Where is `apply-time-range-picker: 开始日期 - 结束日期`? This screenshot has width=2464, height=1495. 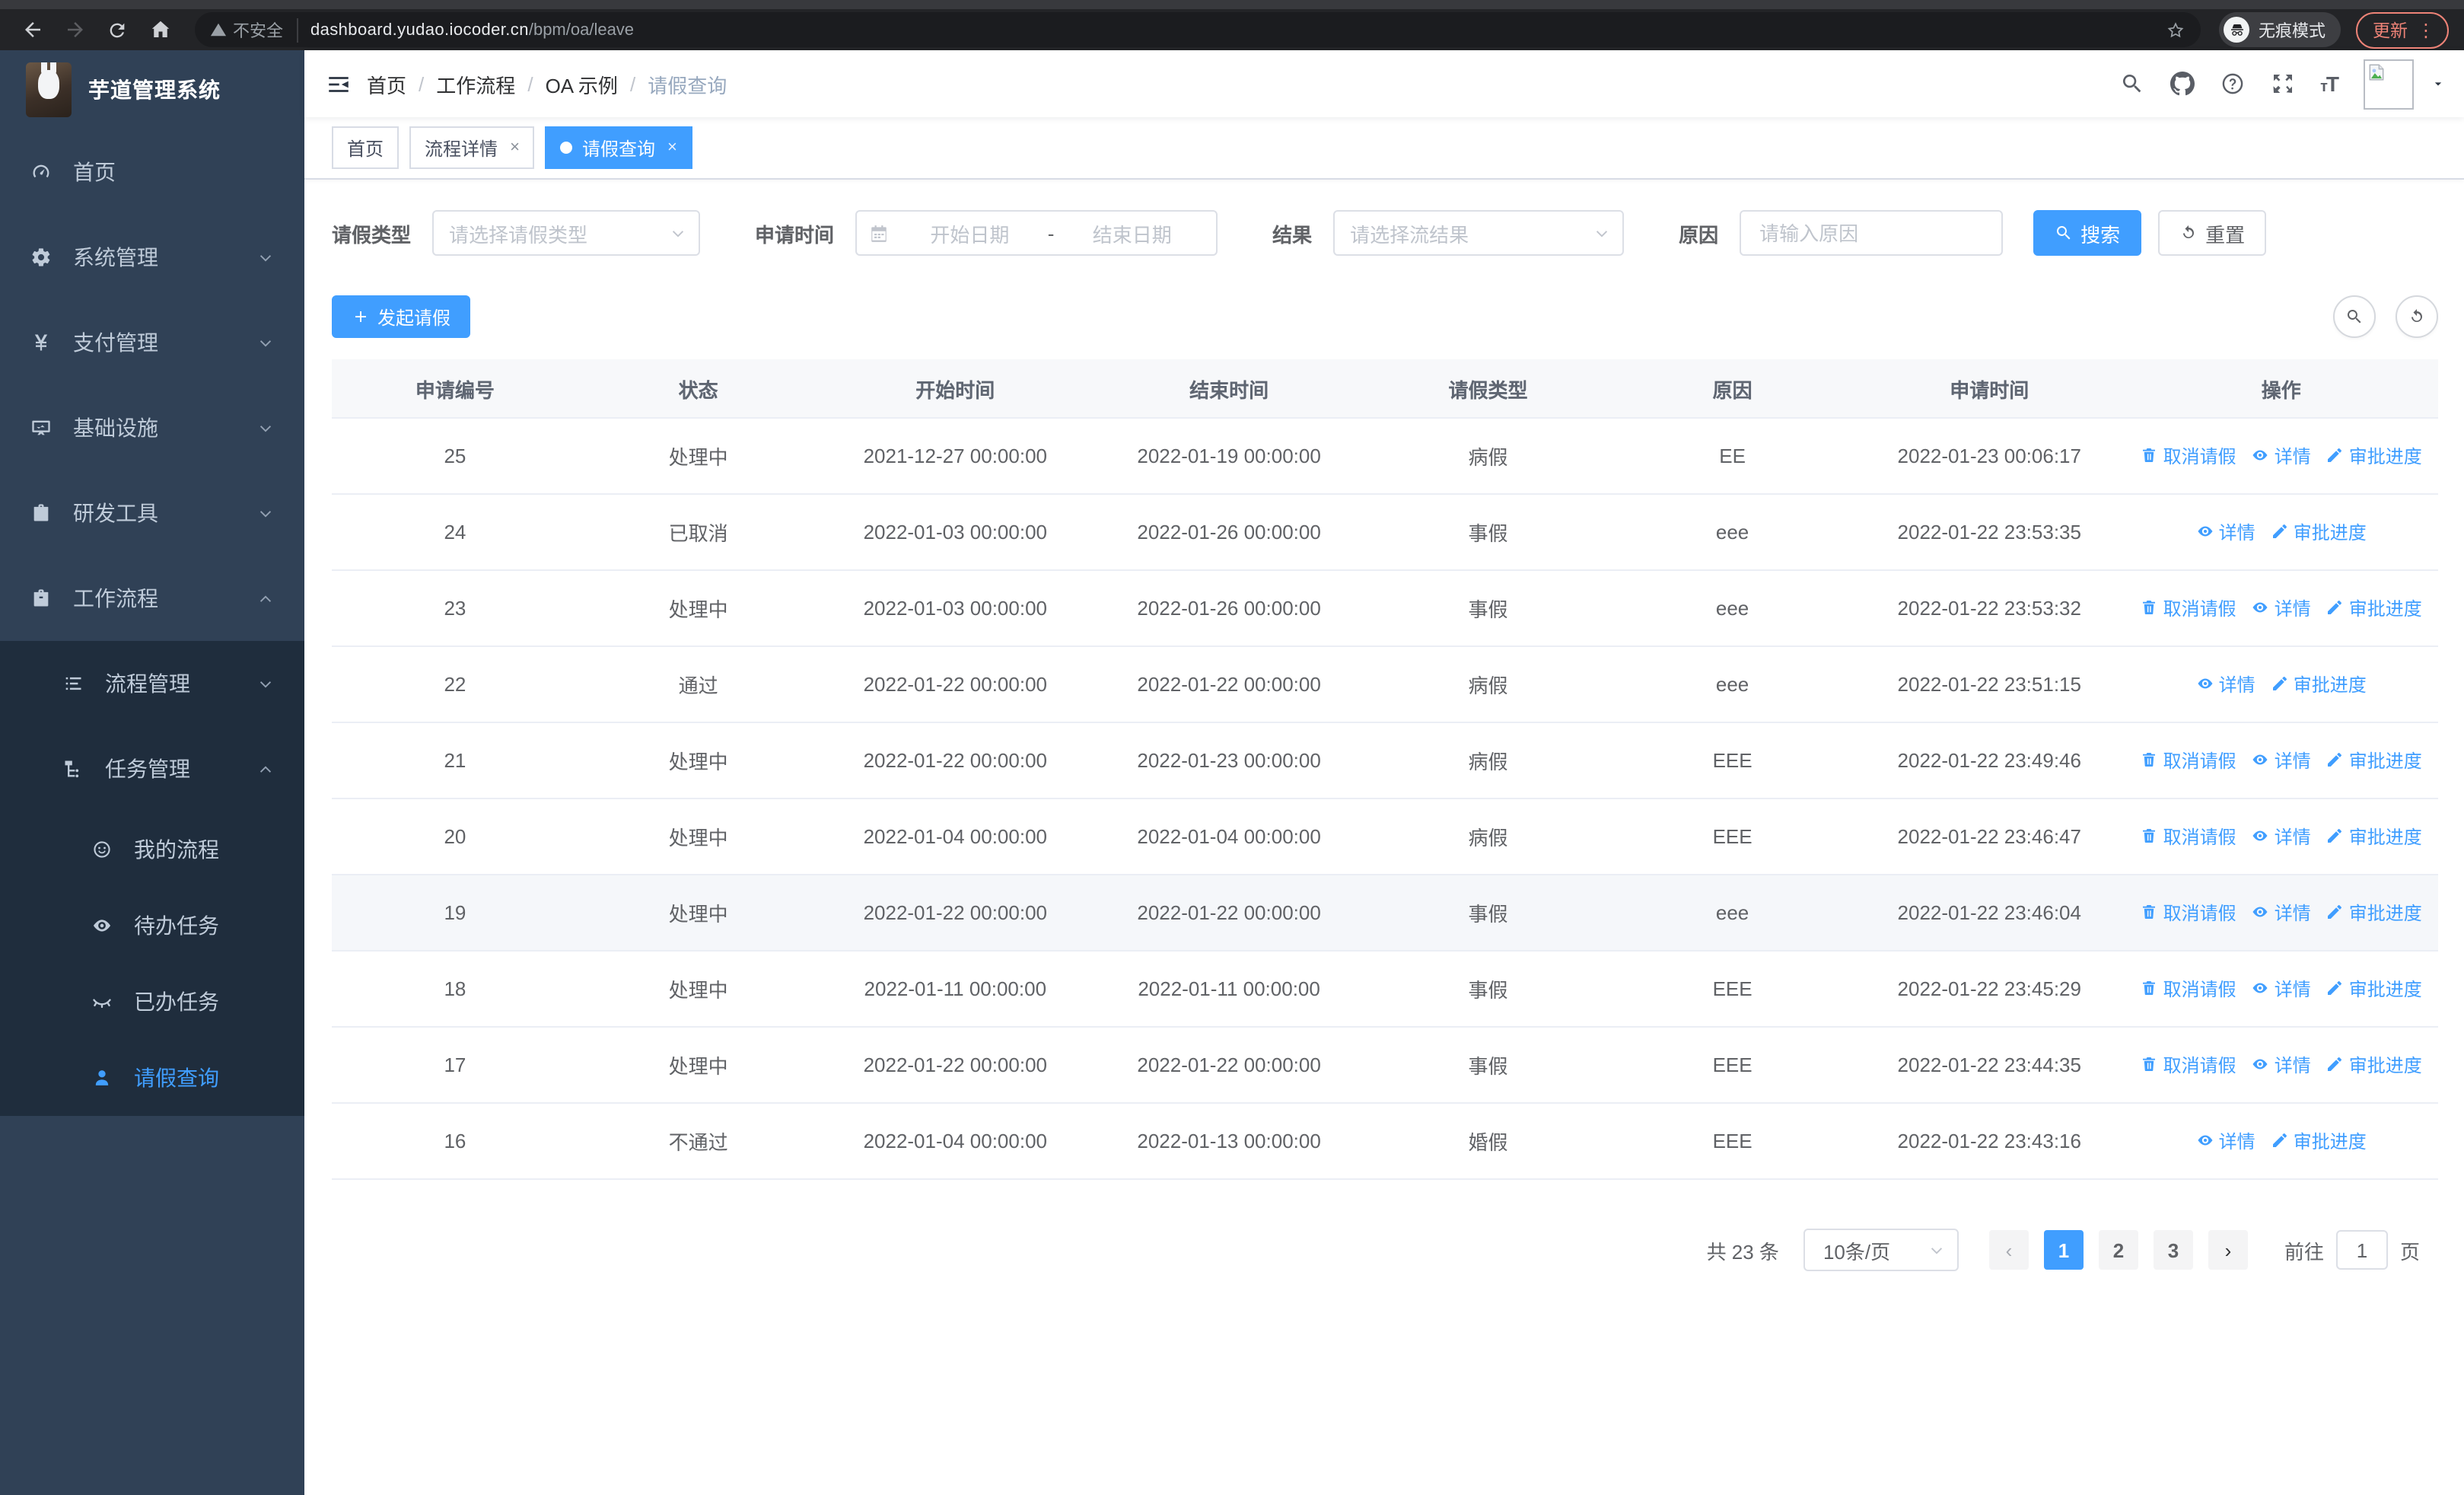
apply-time-range-picker: 开始日期 - 结束日期 is located at coordinates (1036, 233).